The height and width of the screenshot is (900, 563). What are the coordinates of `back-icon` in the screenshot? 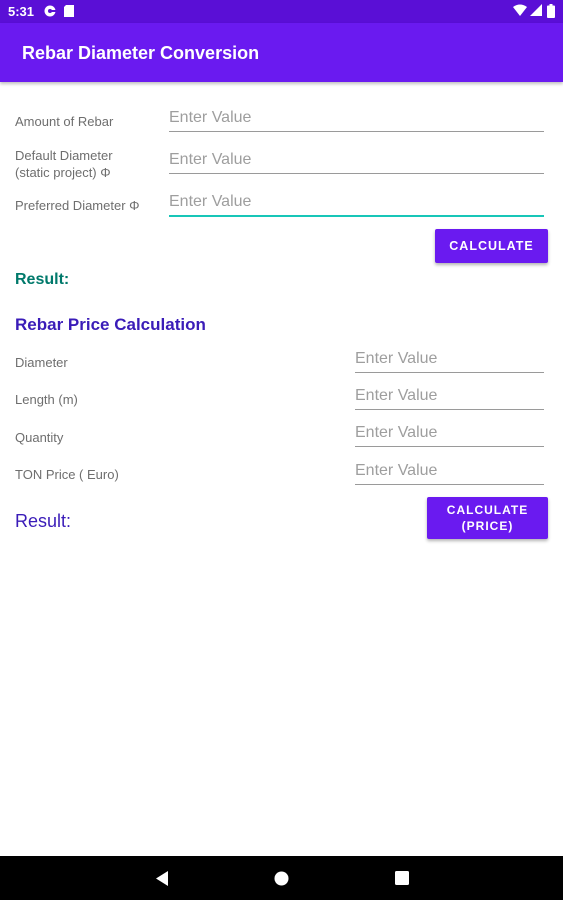 It's located at (162, 881).